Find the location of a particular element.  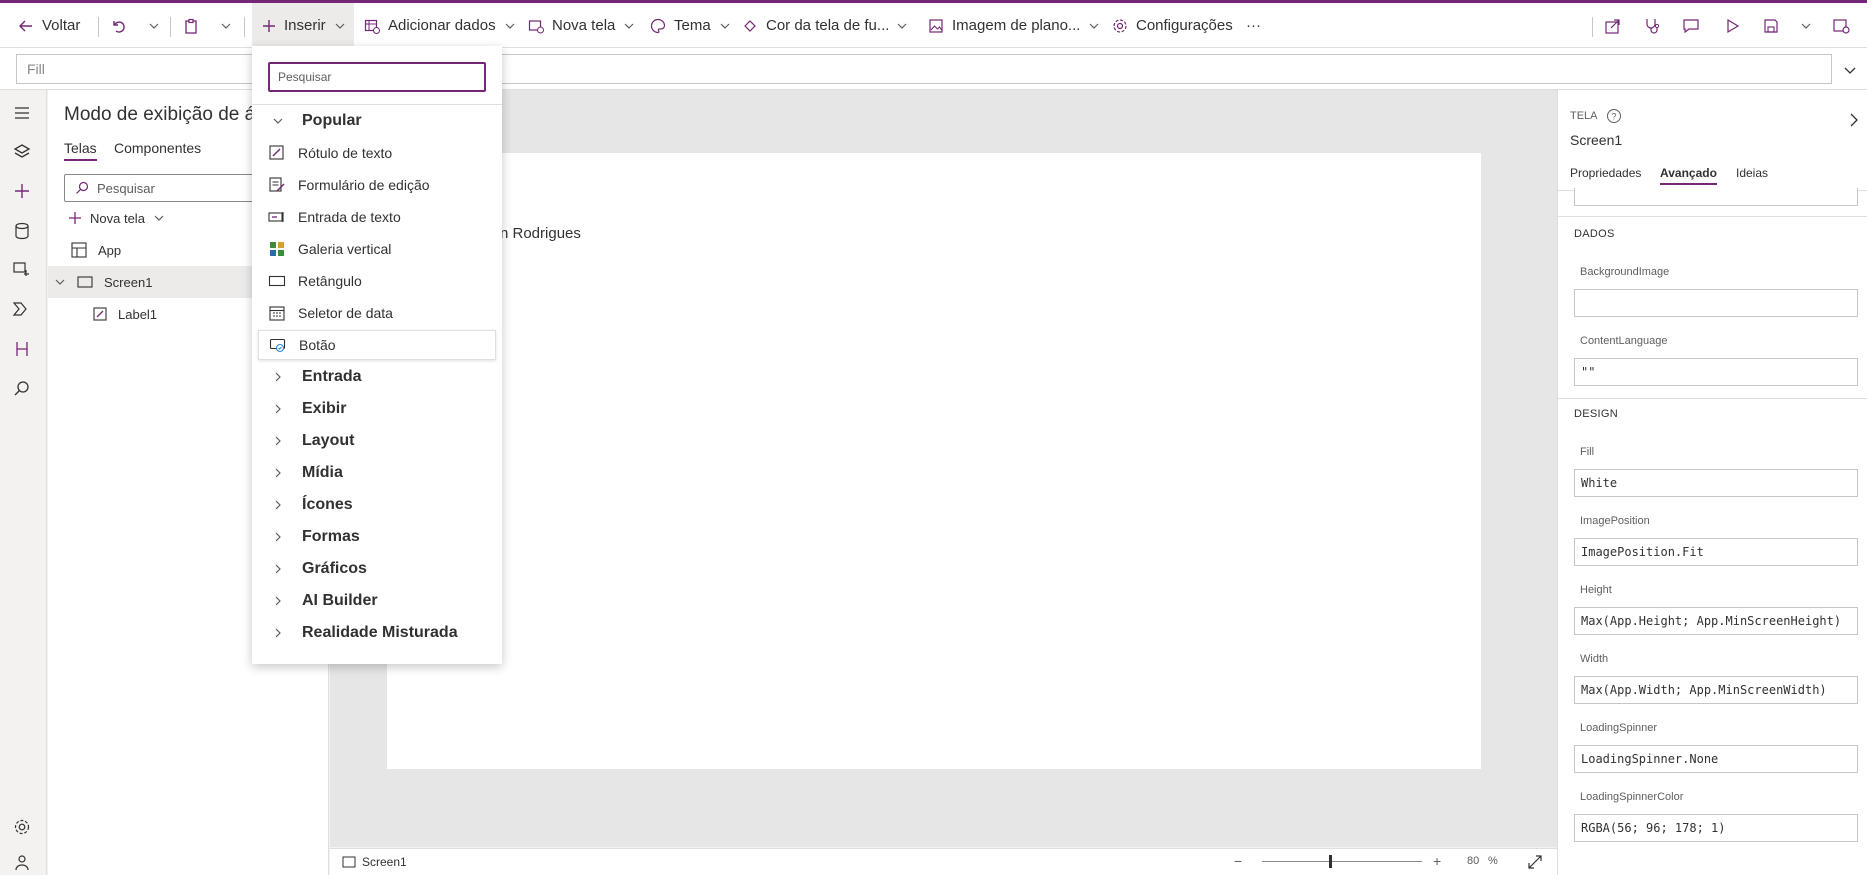

settings-button: Configurações is located at coordinates (1172, 25).